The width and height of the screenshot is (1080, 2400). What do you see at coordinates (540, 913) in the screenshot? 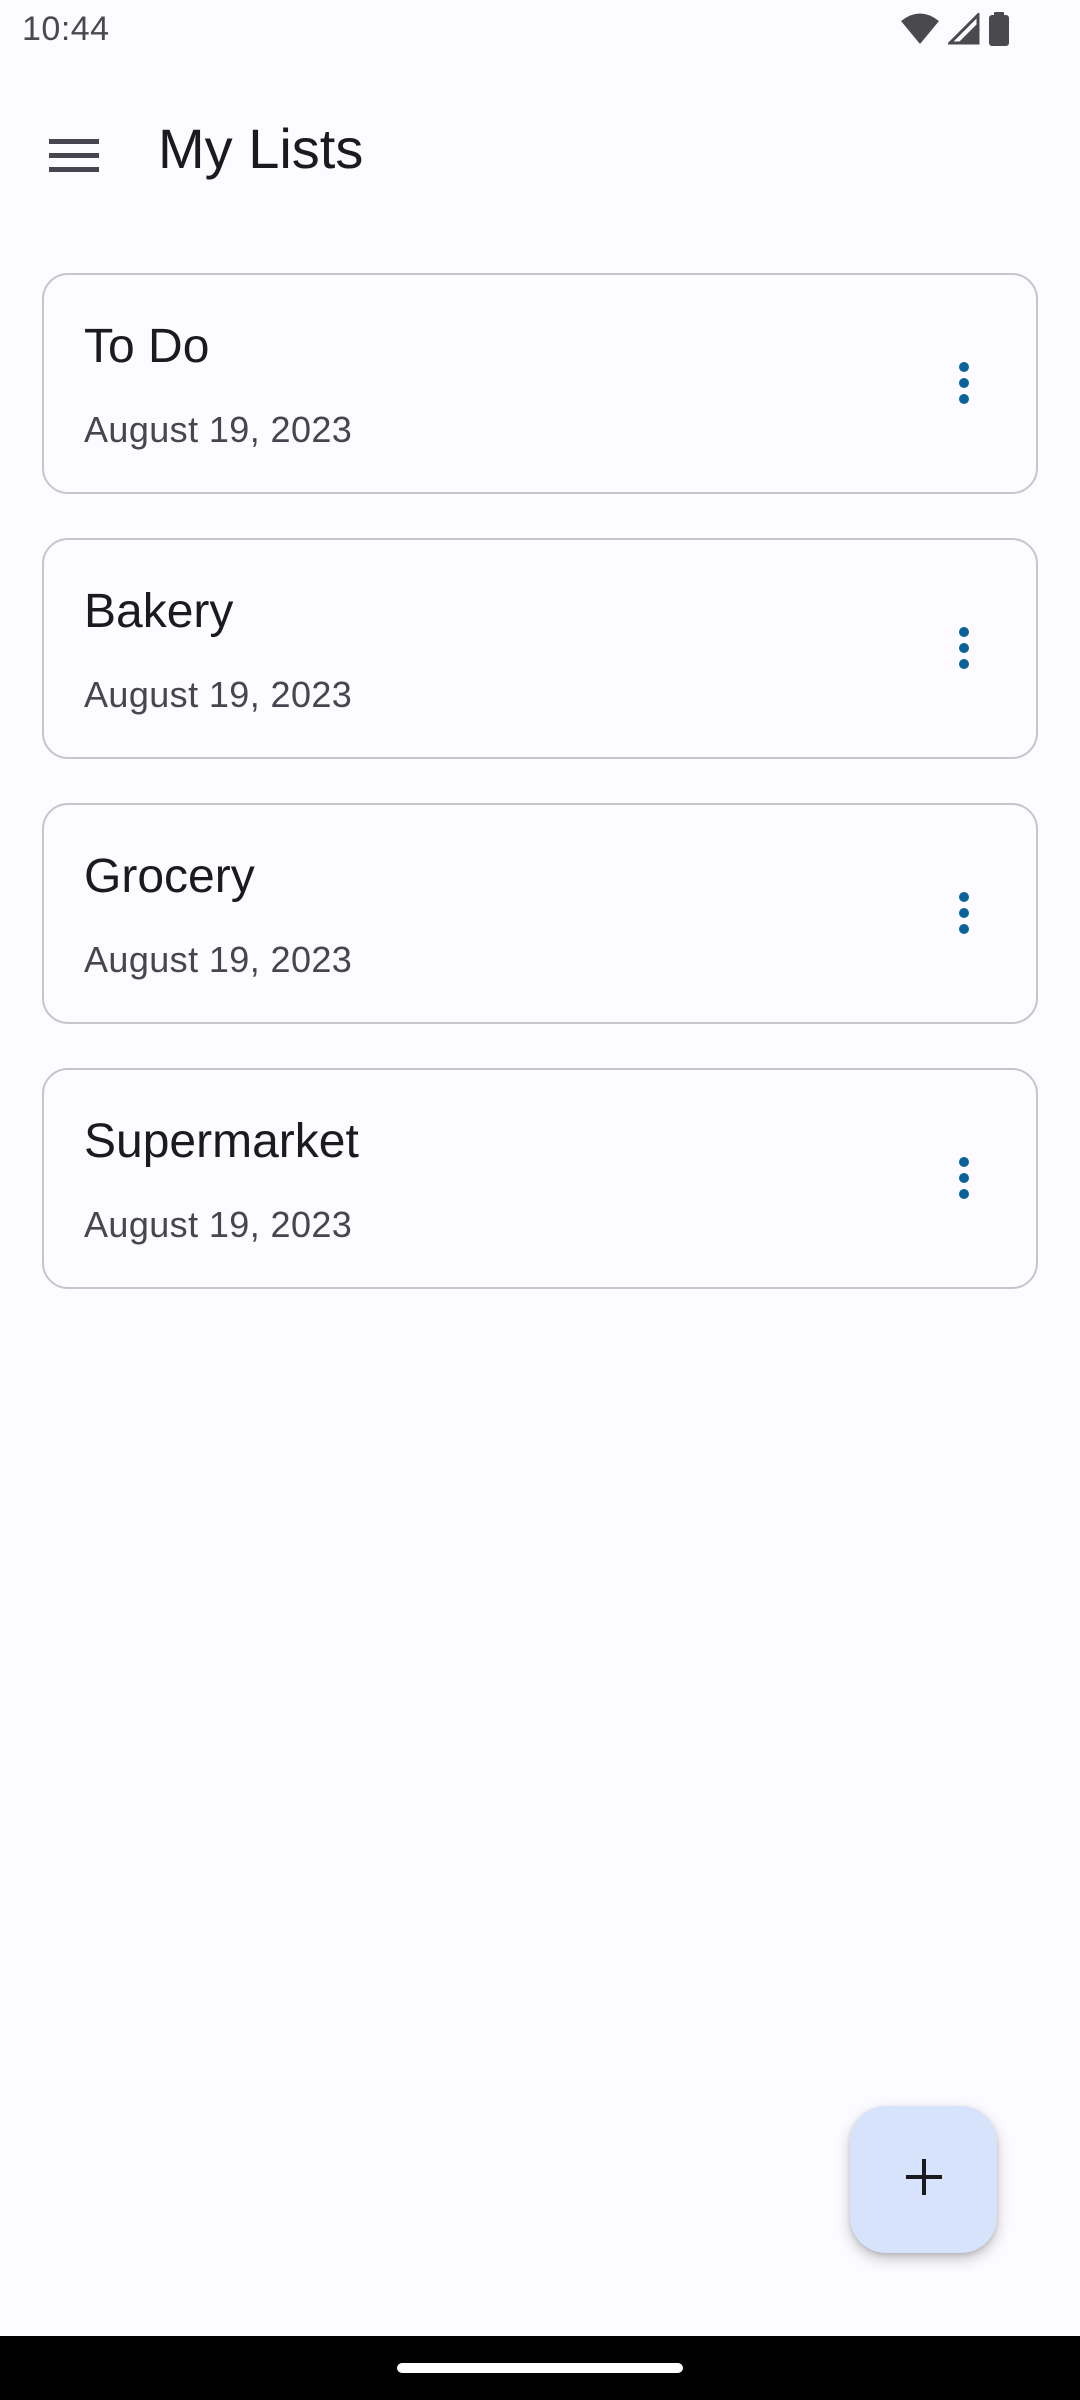
I see `list-card-grocery: Grocery August 19, 2023` at bounding box center [540, 913].